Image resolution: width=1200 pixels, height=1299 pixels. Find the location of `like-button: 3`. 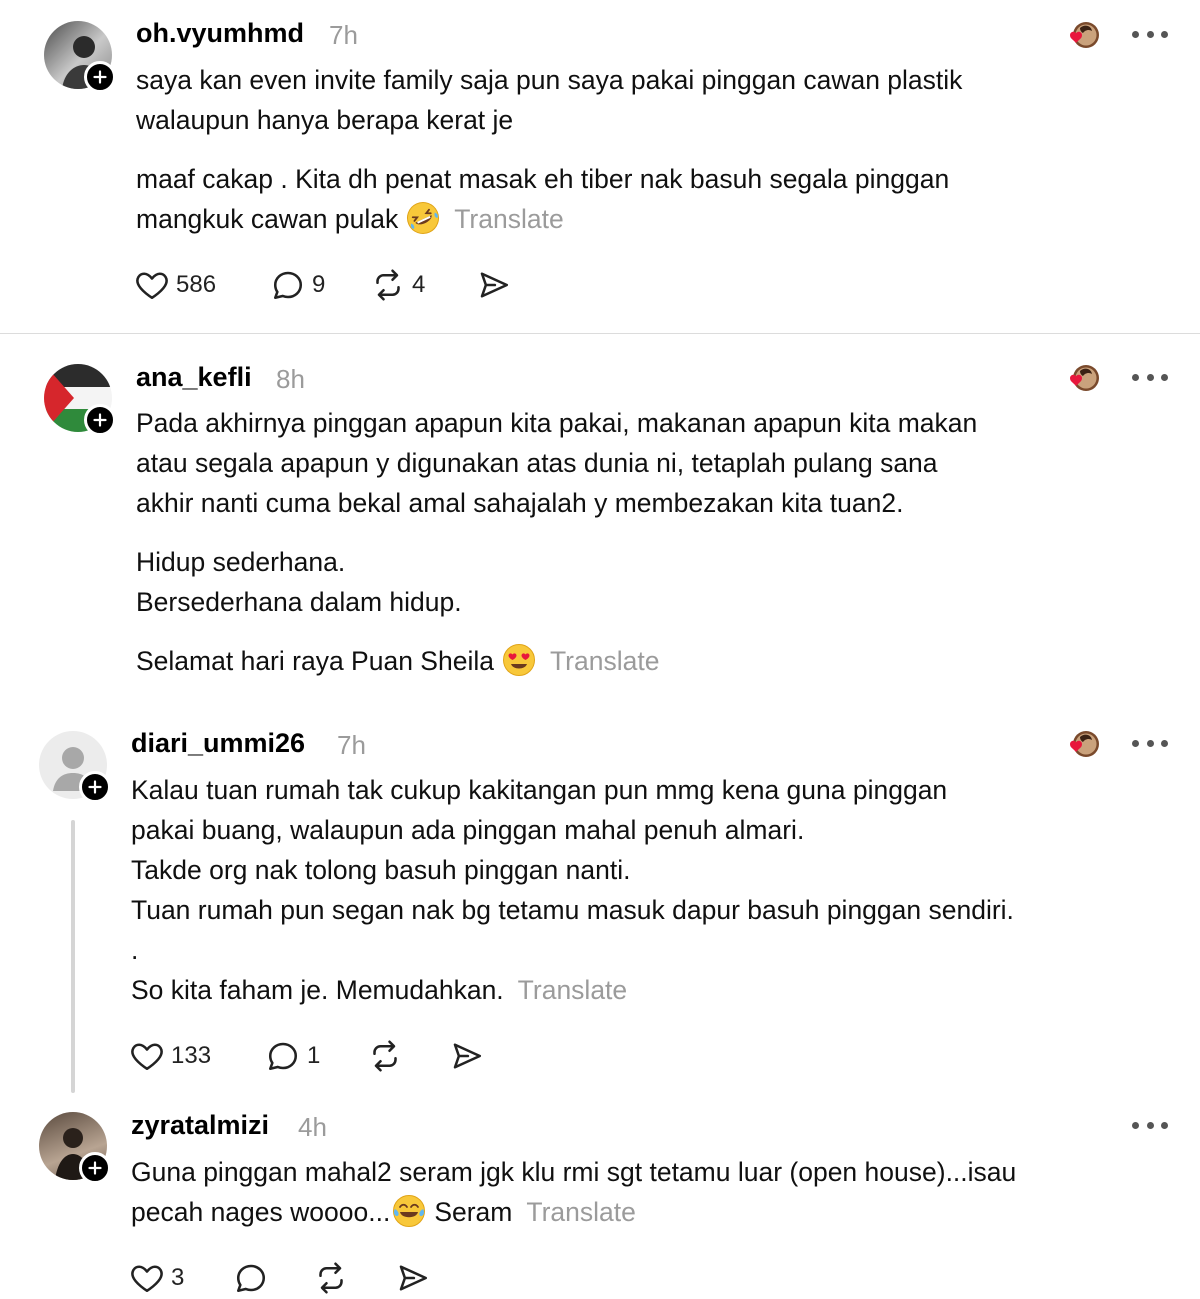

like-button: 3 is located at coordinates (156, 1278).